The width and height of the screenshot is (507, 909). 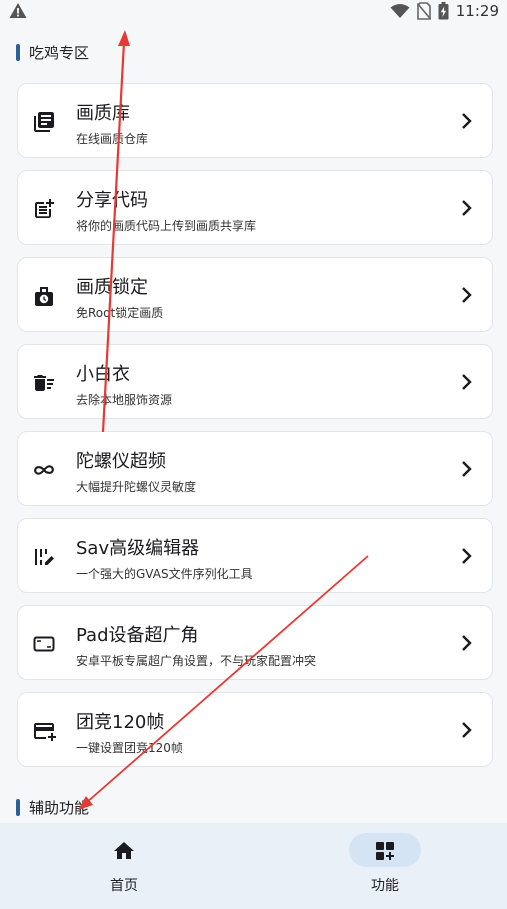 What do you see at coordinates (385, 851) in the screenshot?
I see `dashboard-add-icon` at bounding box center [385, 851].